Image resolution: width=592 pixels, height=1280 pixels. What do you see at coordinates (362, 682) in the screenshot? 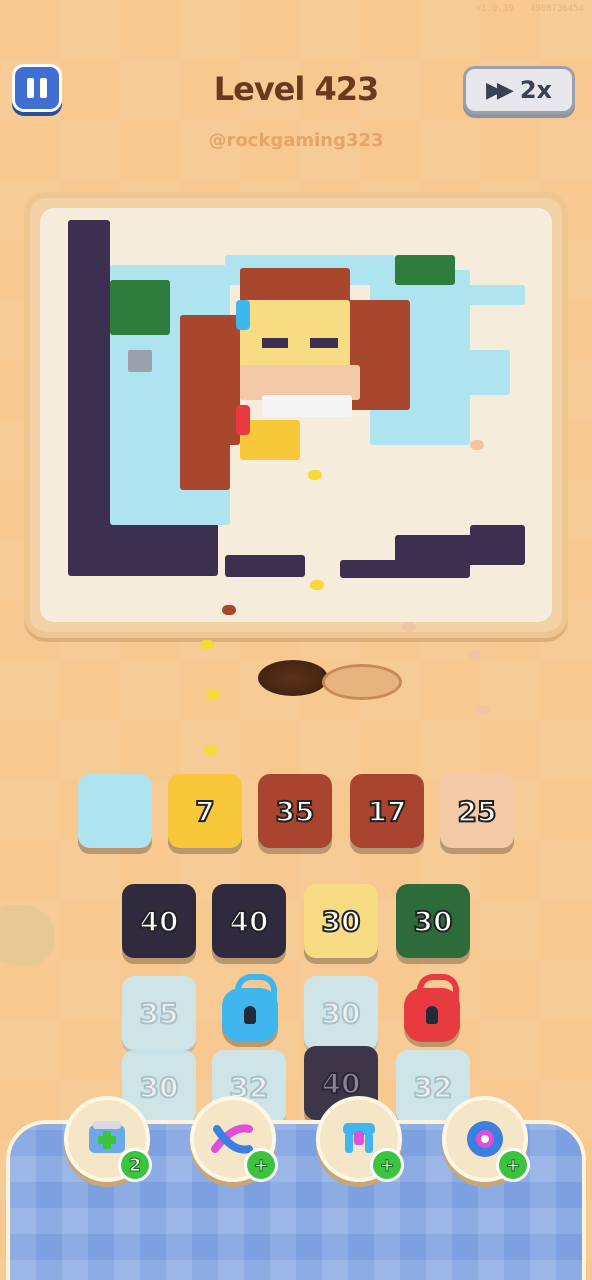
I see `hole-lid` at bounding box center [362, 682].